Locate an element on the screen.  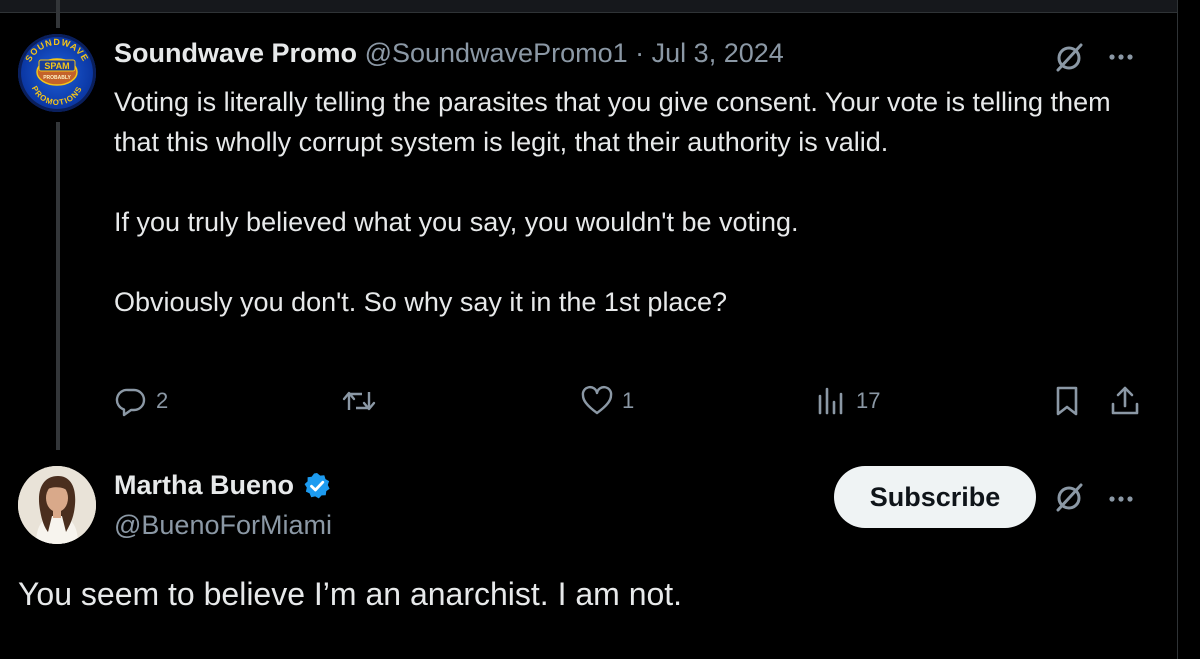
soundwave-logo: SOUNDWAVE PROMOTIONS SPAM PROBABLY is located at coordinates (56, 72).